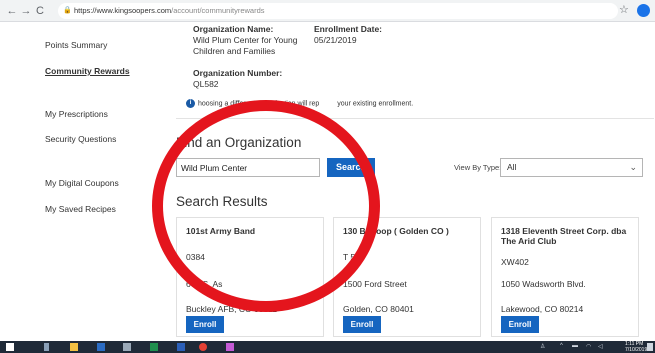 The width and height of the screenshot is (655, 353). What do you see at coordinates (46, 347) in the screenshot?
I see `task-view-icon` at bounding box center [46, 347].